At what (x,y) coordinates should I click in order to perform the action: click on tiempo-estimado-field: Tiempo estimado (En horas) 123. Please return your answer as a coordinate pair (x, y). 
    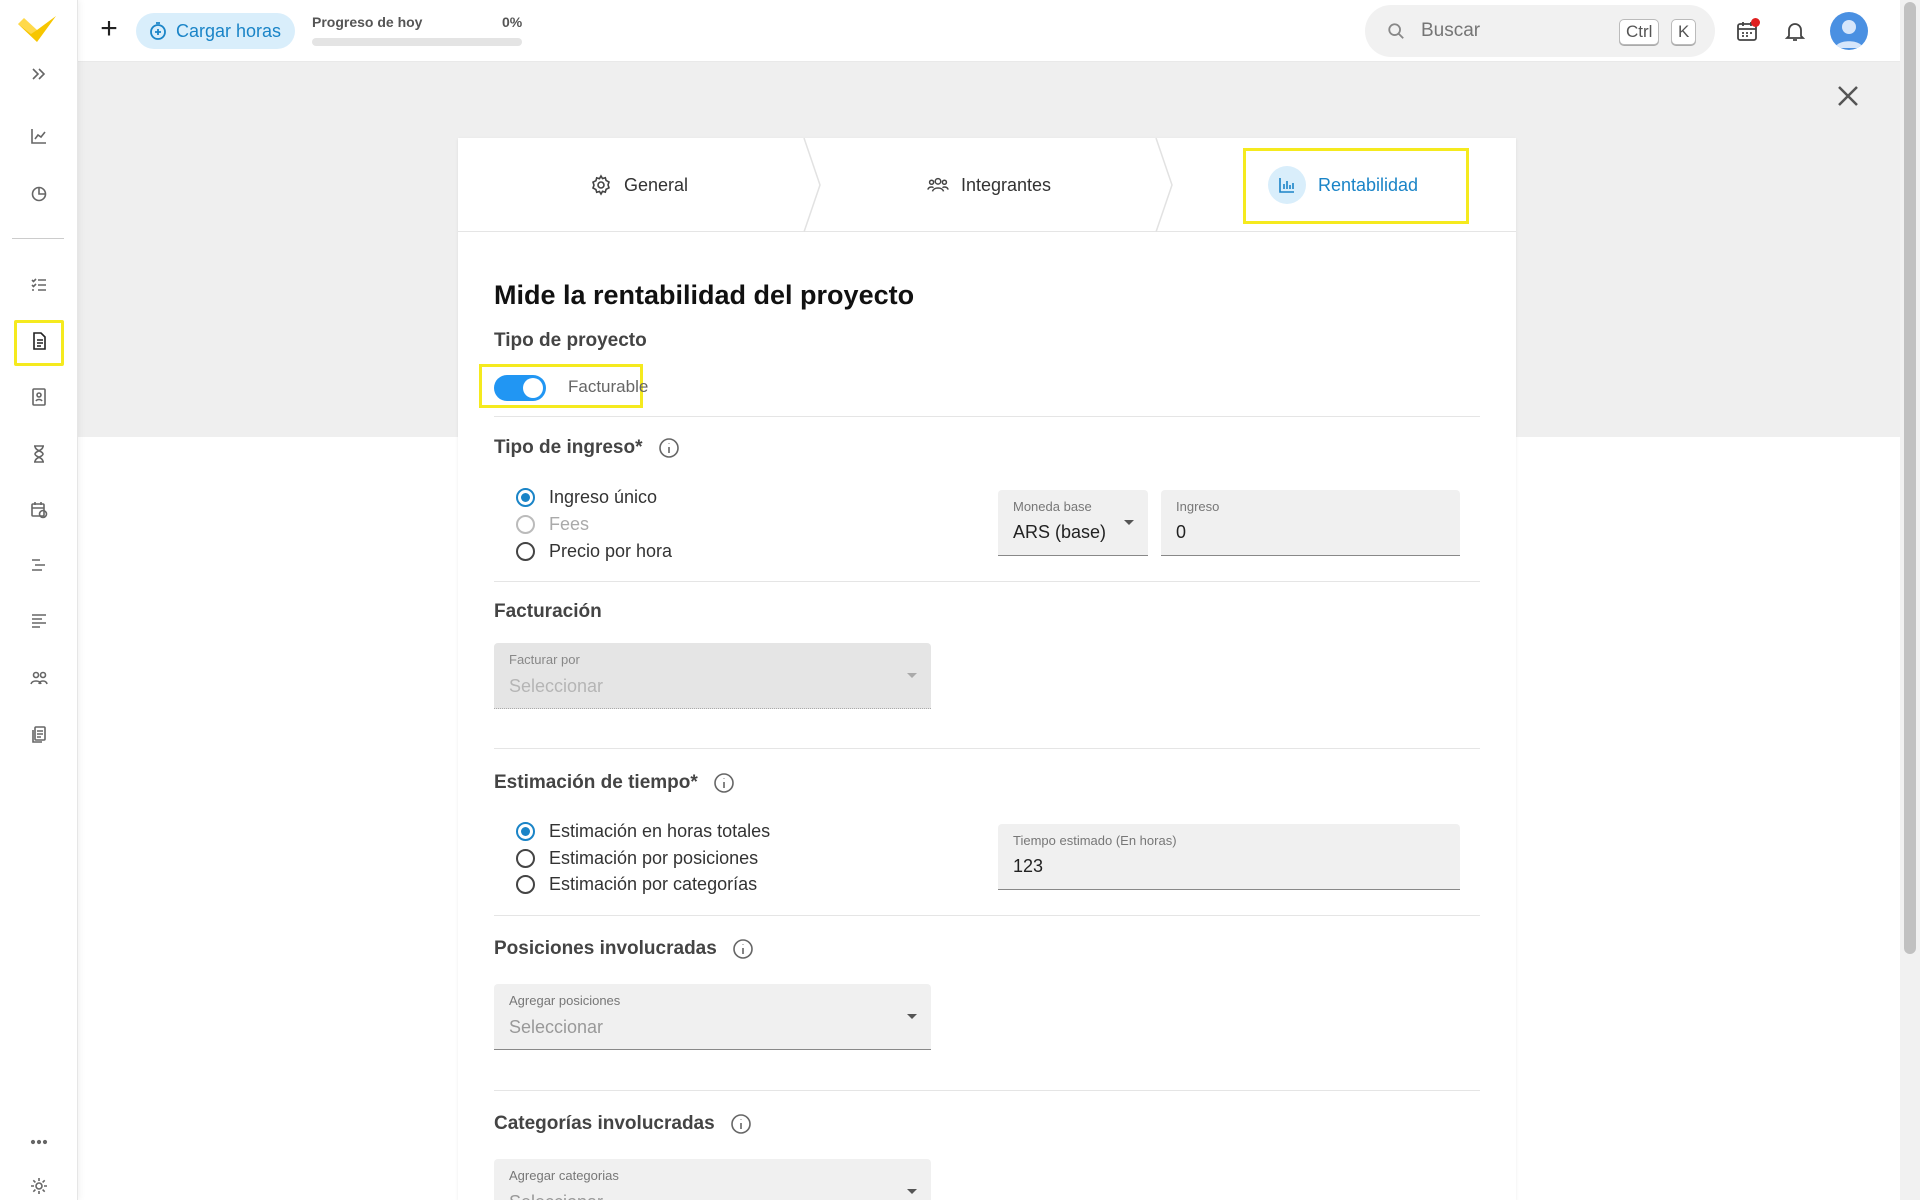
    Looking at the image, I should click on (1229, 857).